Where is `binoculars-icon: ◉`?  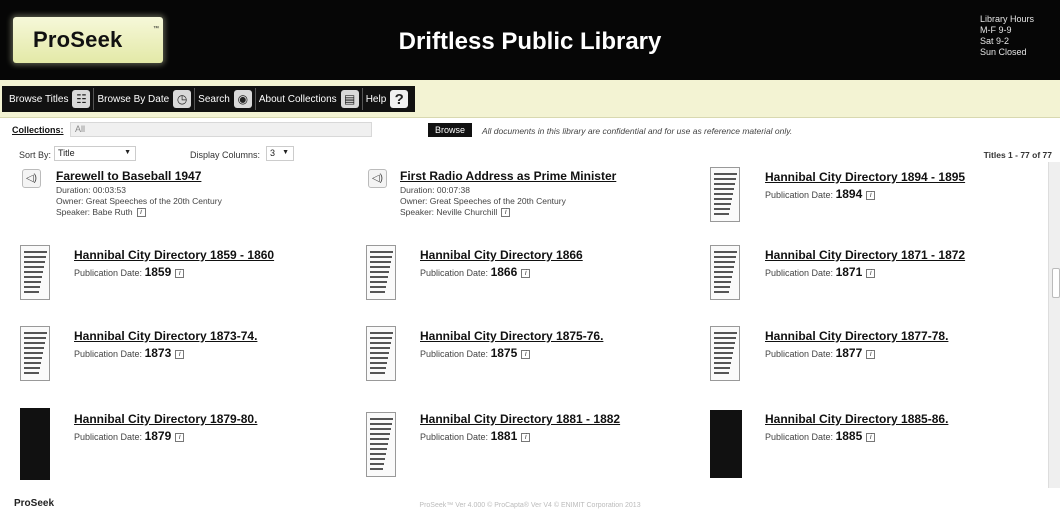 binoculars-icon: ◉ is located at coordinates (242, 99).